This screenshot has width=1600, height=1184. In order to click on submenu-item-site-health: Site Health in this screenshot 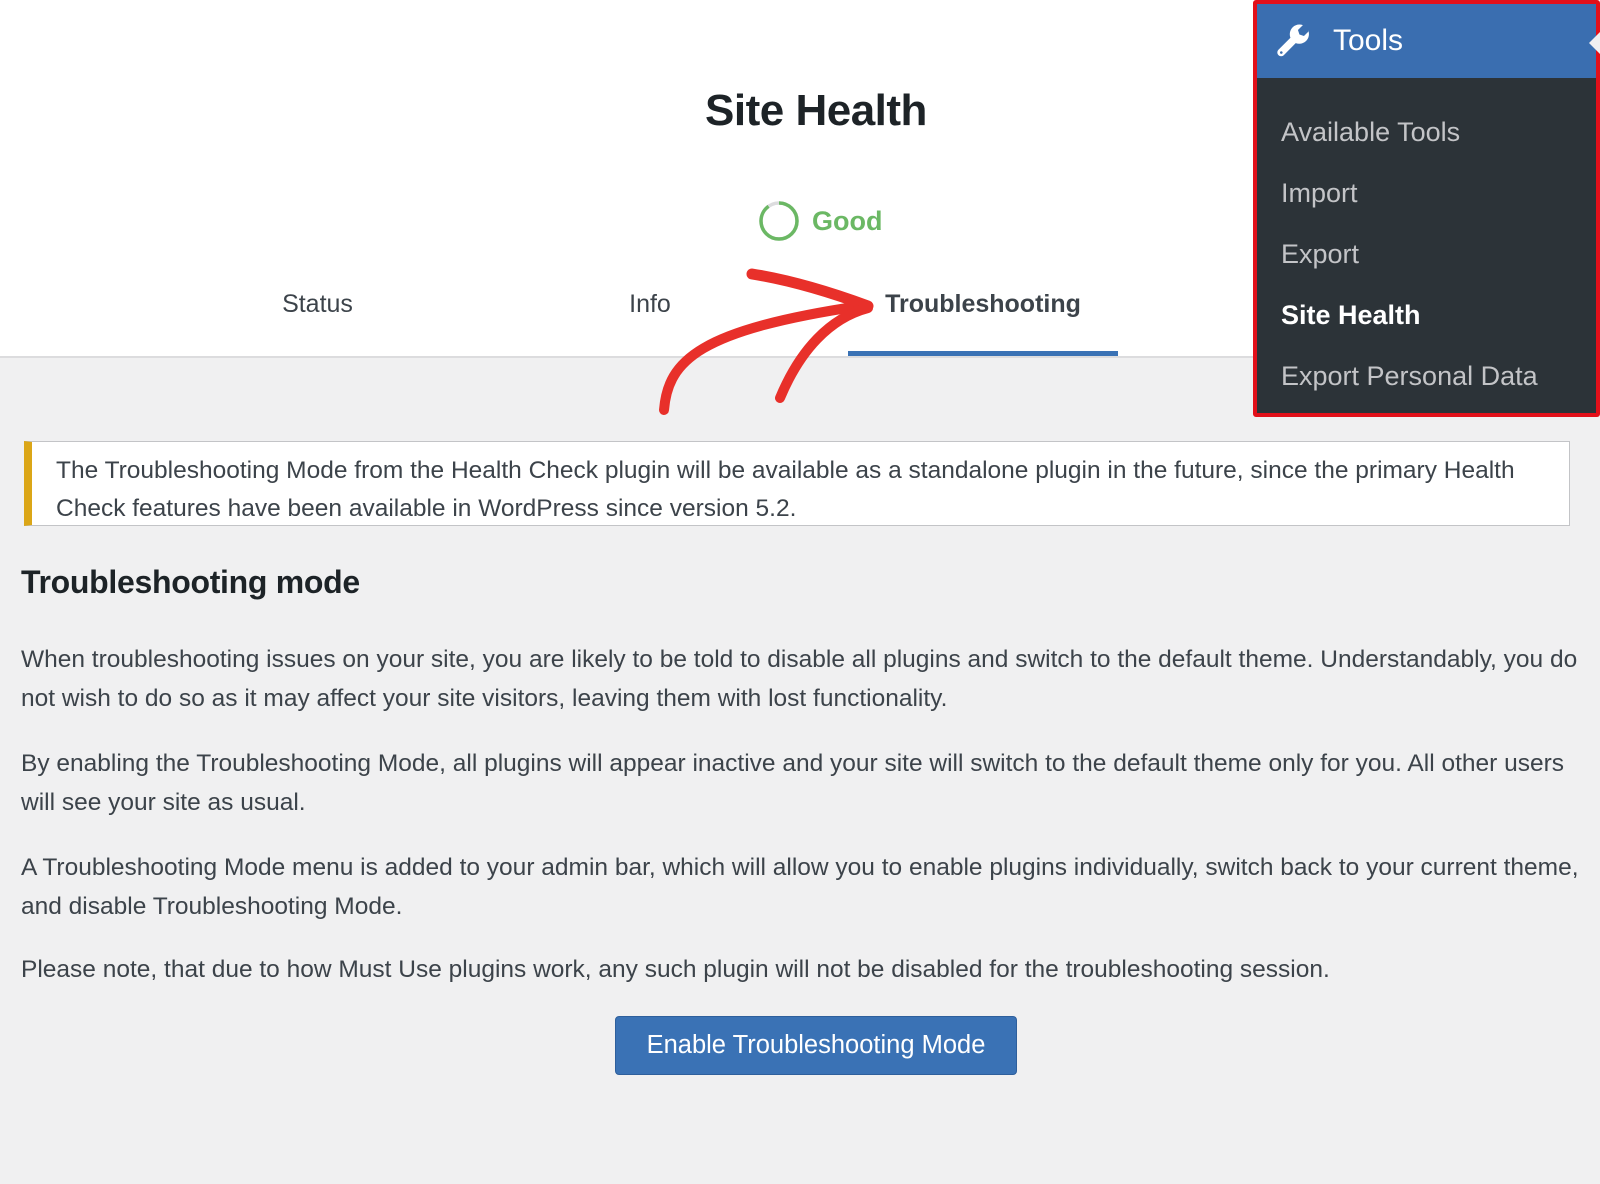, I will do `click(1426, 315)`.